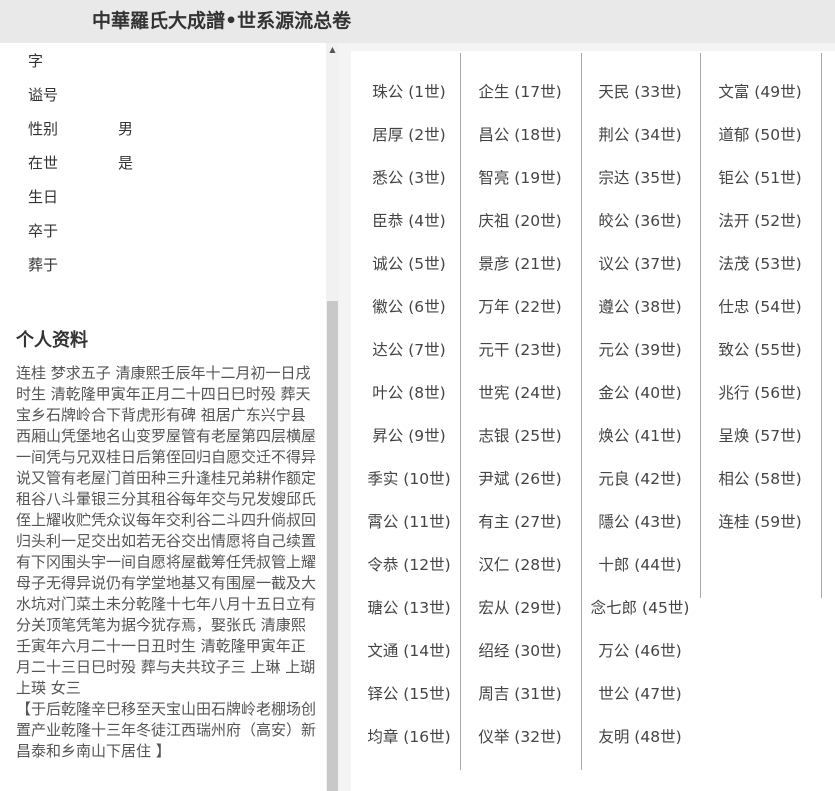 Image resolution: width=835 pixels, height=791 pixels. I want to click on info-label: 字, so click(36, 61).